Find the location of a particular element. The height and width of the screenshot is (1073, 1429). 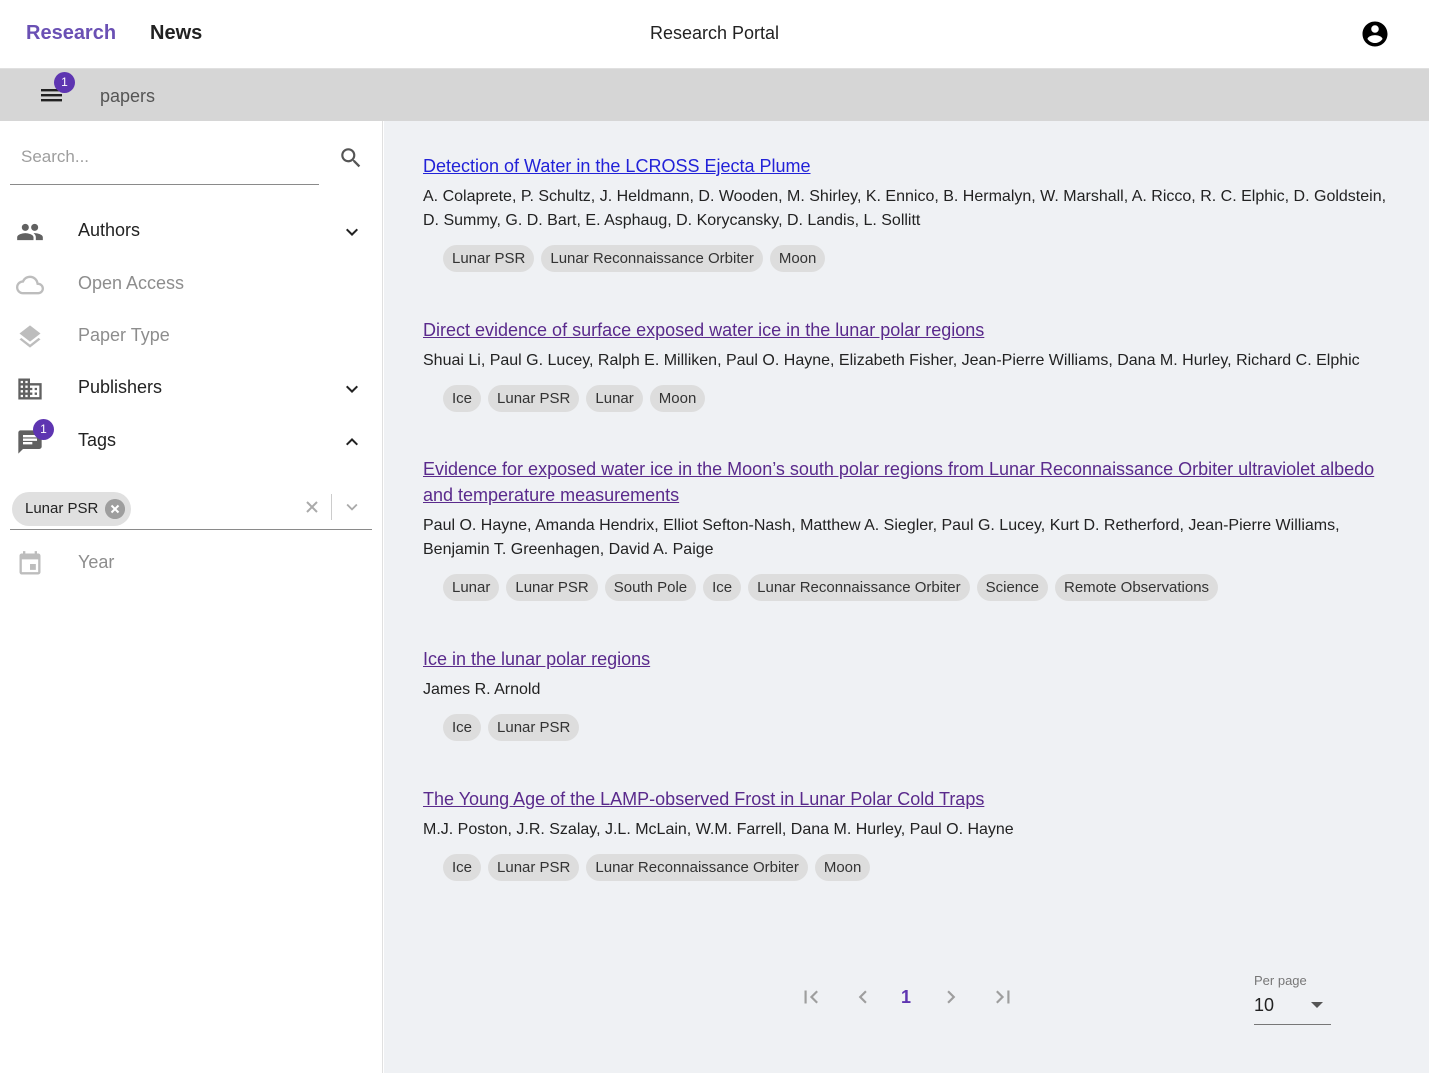

facet-paper-type-label: Paper Type is located at coordinates (124, 335).